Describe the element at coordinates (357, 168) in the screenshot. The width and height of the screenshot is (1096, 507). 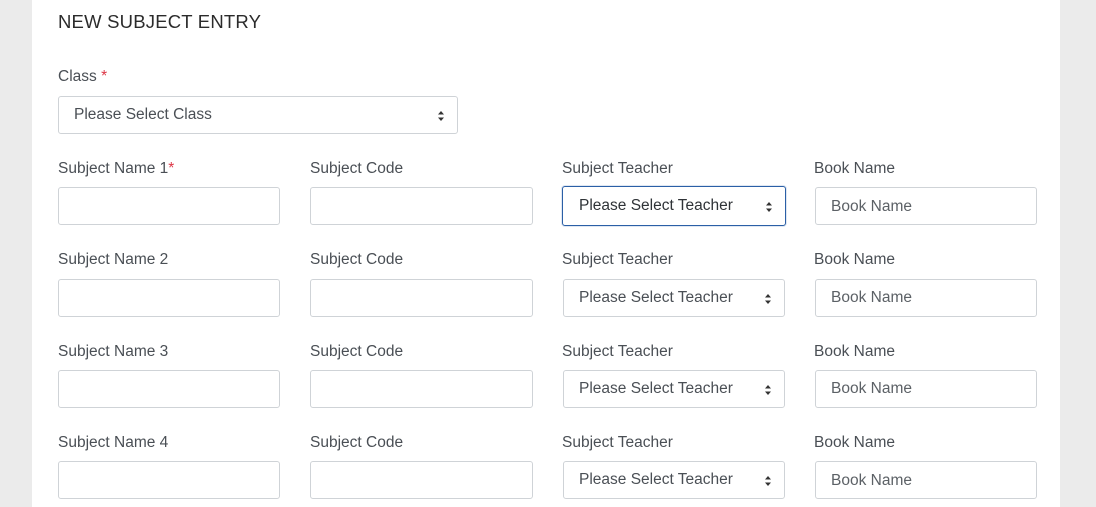
I see `subject-code-1-label: Subject Code` at that location.